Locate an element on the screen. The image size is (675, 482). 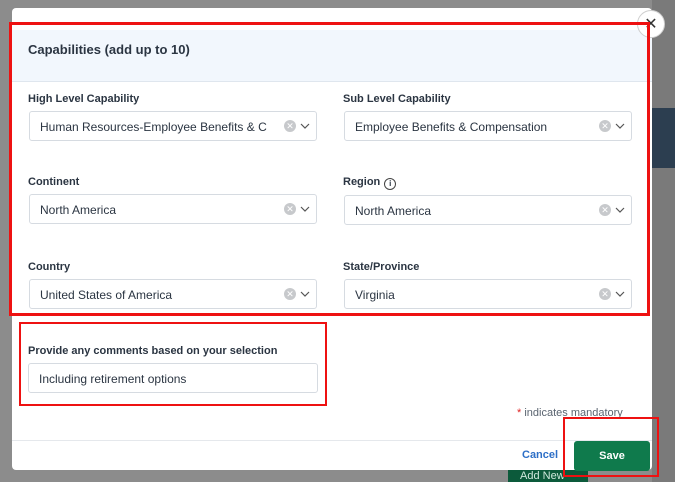
select-value: United States of America is located at coordinates (106, 295).